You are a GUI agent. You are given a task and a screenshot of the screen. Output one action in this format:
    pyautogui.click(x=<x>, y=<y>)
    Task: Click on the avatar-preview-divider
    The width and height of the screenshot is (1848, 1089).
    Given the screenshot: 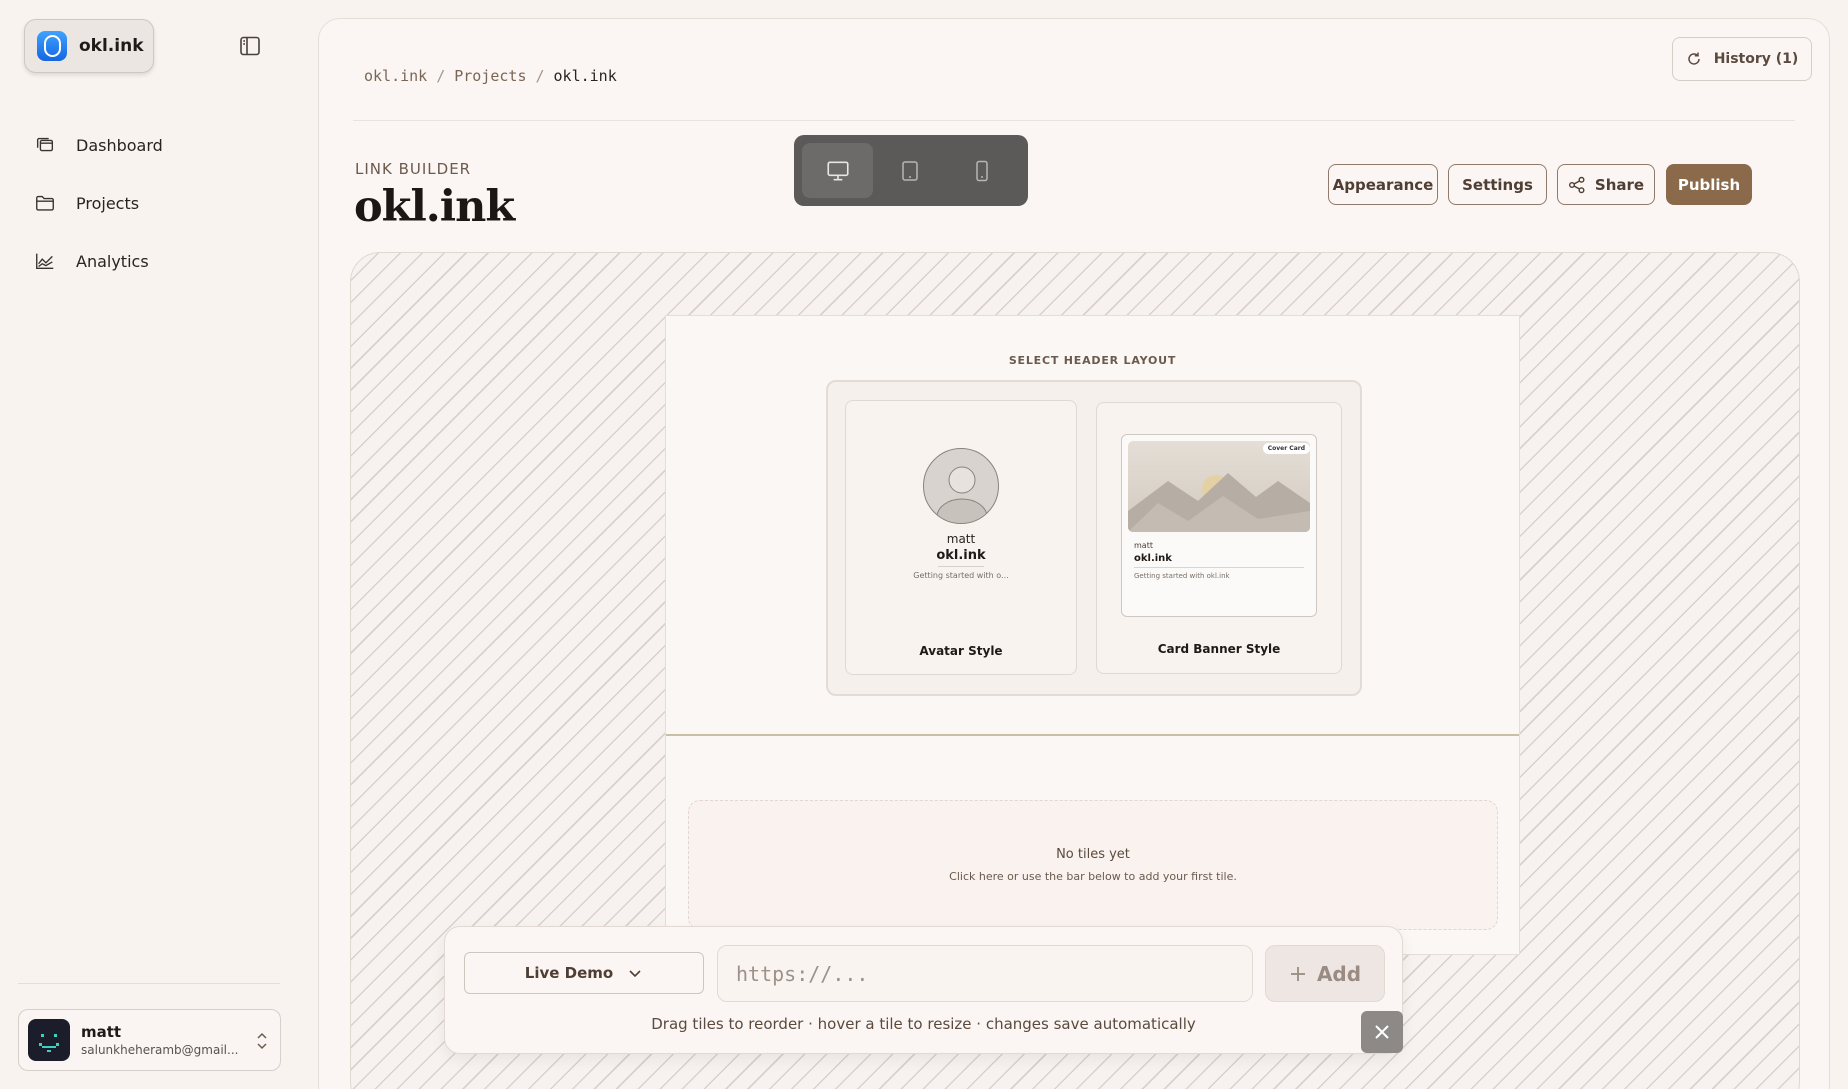 What is the action you would take?
    pyautogui.click(x=961, y=566)
    